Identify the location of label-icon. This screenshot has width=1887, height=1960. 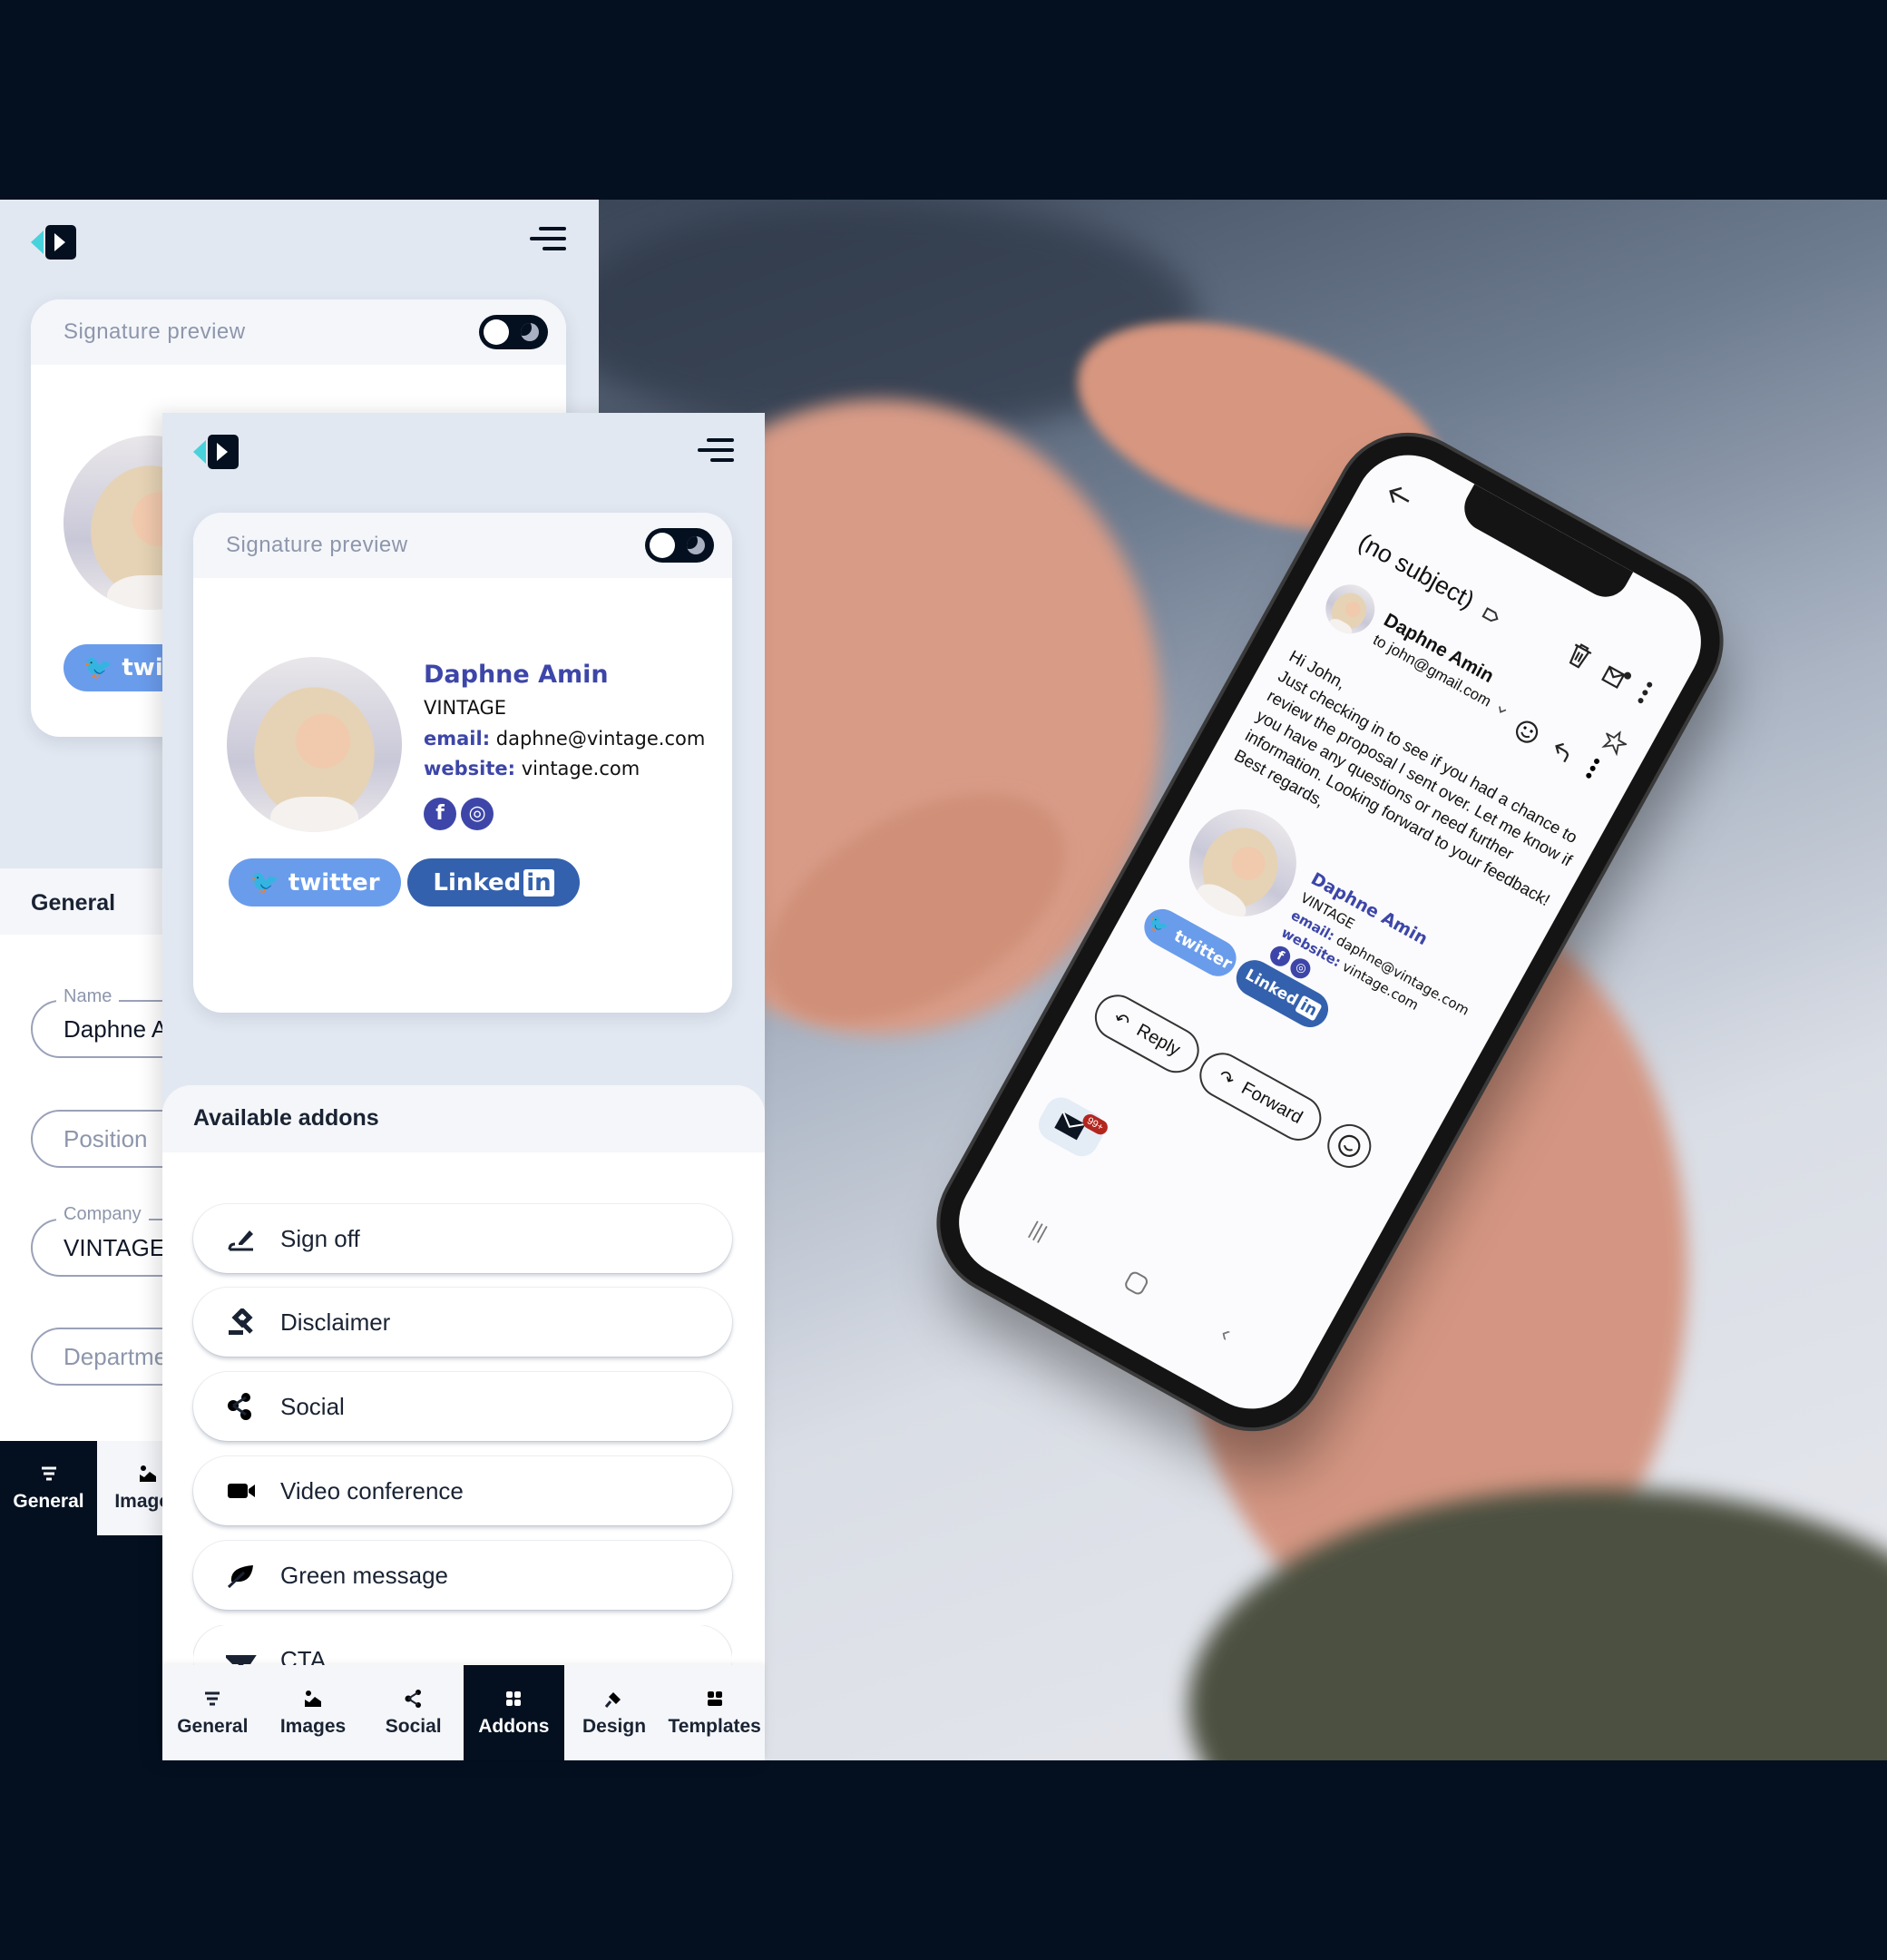
(1491, 615).